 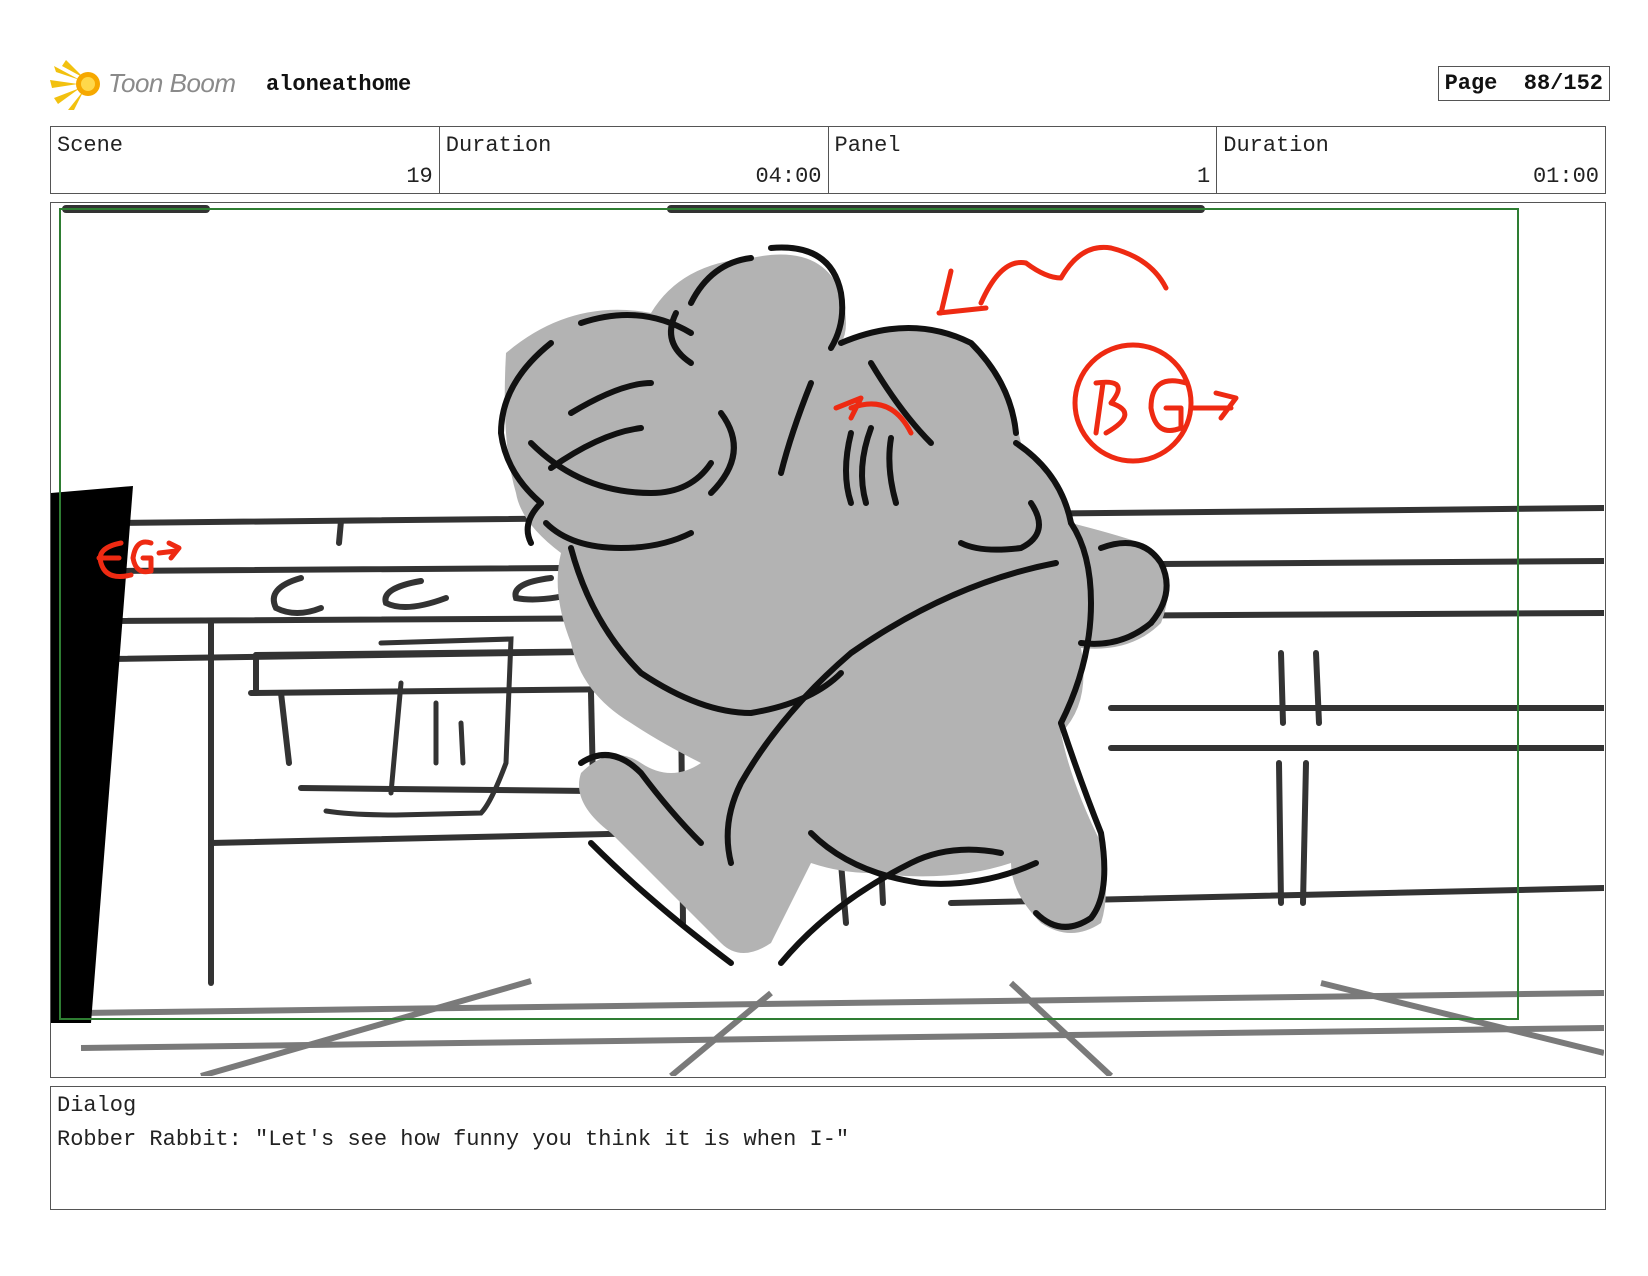 What do you see at coordinates (842, 1027) in the screenshot?
I see `floor-lines` at bounding box center [842, 1027].